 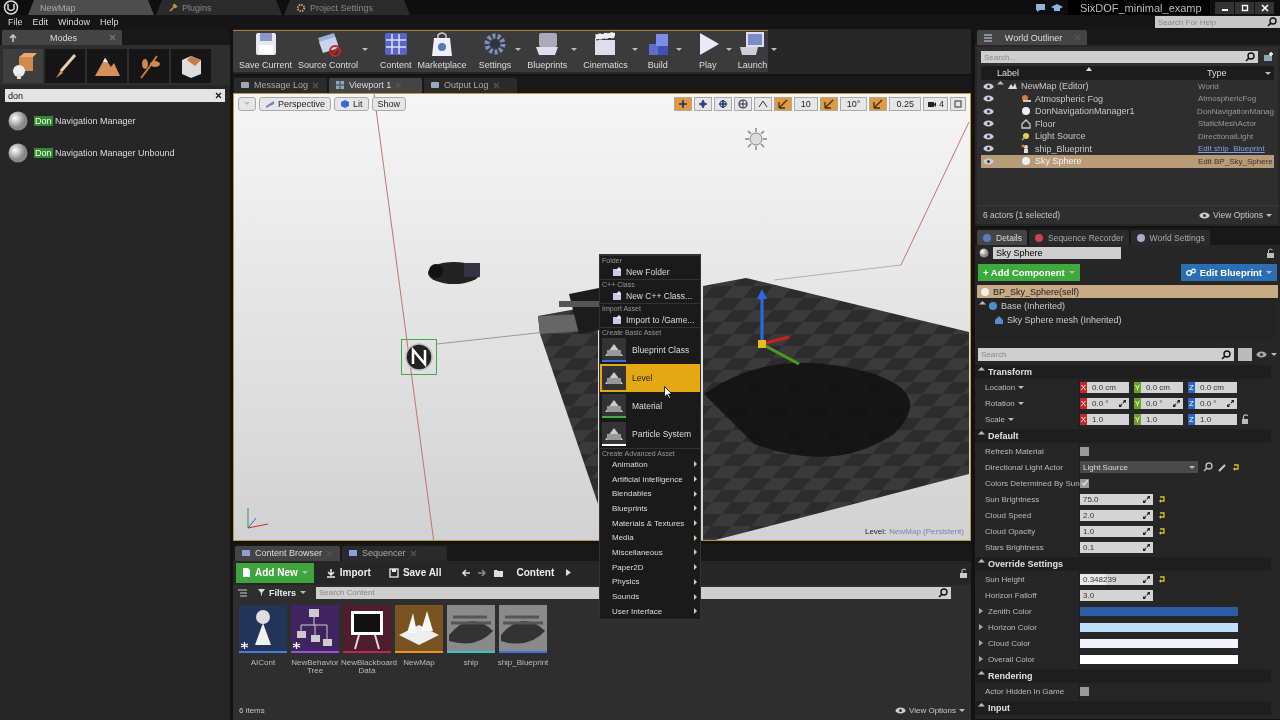 I want to click on menu-item: Window, so click(x=74, y=22).